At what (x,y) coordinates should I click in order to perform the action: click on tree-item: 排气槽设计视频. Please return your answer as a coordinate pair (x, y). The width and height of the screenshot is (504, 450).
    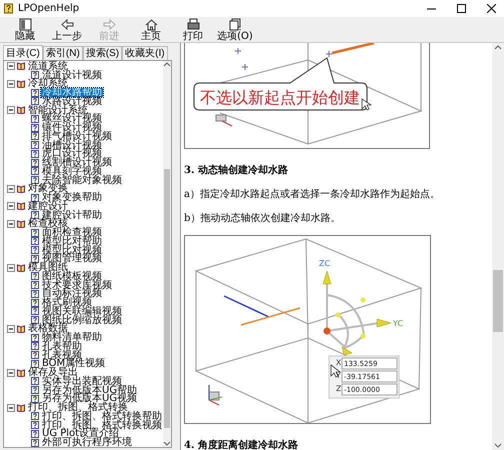
    Looking at the image, I should click on (77, 136).